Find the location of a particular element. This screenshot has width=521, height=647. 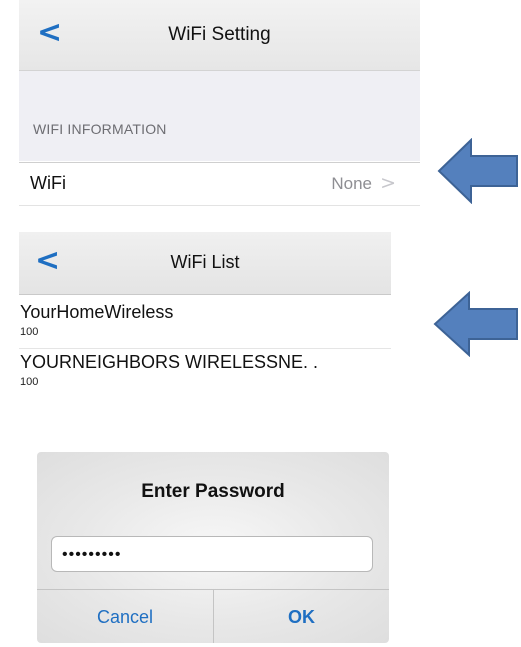

network-list-item: YOURNEIGHBORS WIRELESSNE. . 100 is located at coordinates (205, 374).